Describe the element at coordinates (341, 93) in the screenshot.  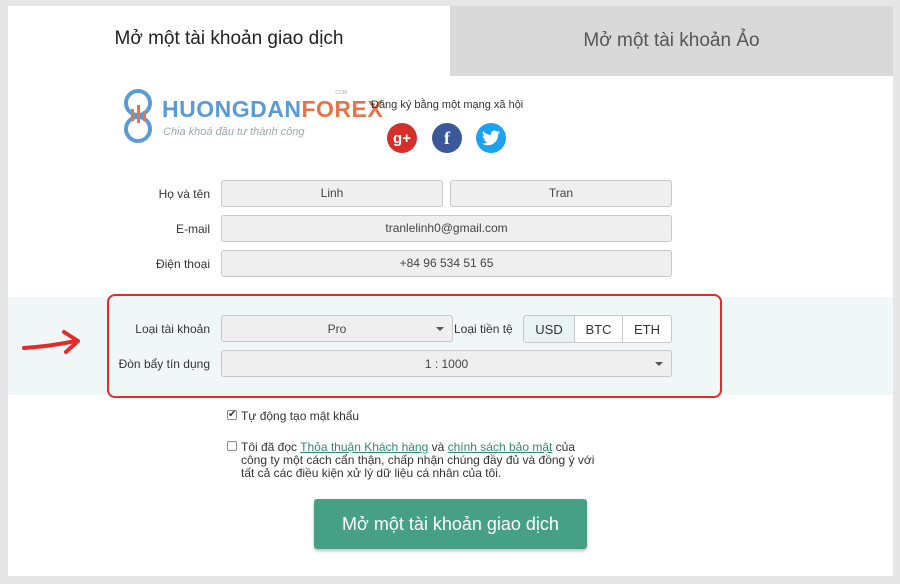
I see `logo-com: .COM` at that location.